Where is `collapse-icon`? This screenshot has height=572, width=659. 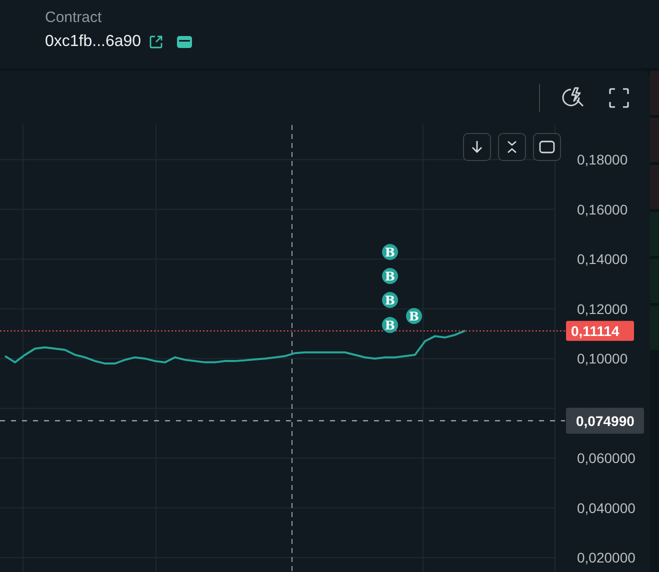 collapse-icon is located at coordinates (512, 147).